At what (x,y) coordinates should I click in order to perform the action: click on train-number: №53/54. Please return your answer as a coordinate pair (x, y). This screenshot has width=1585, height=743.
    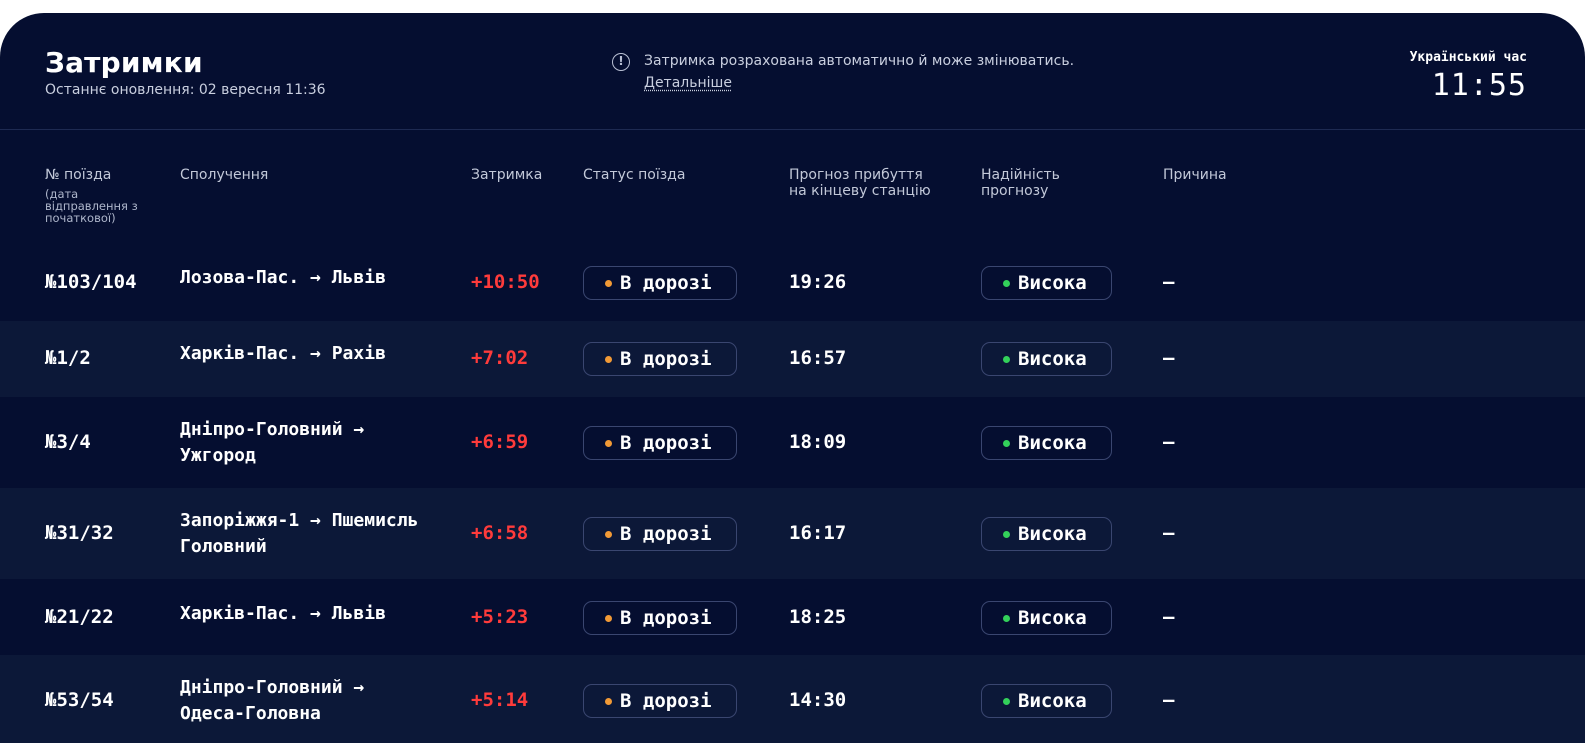
    Looking at the image, I should click on (79, 700).